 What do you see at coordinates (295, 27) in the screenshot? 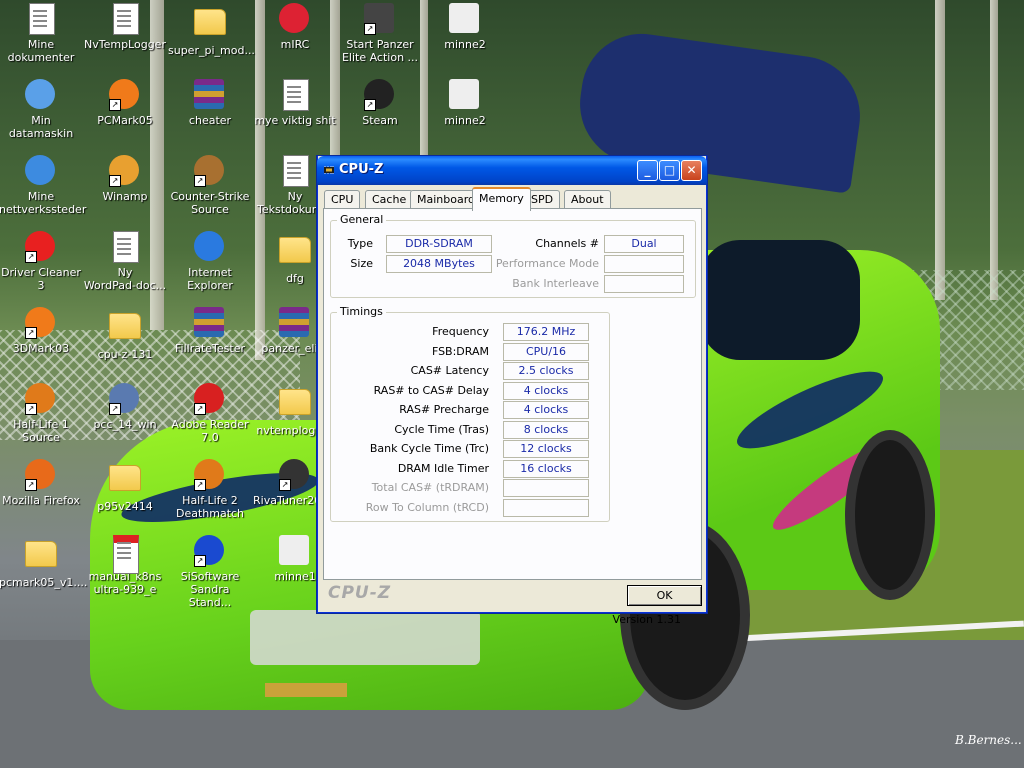
I see `desktop-icon: mIRC` at bounding box center [295, 27].